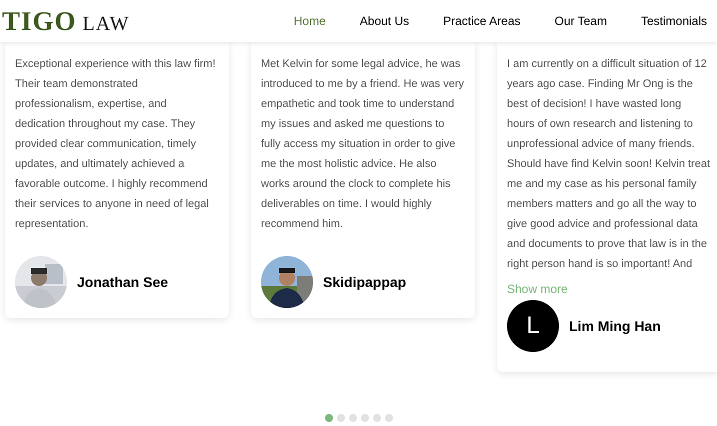 The width and height of the screenshot is (717, 426). Describe the element at coordinates (116, 144) in the screenshot. I see `testimonial-text: Exceptional experience with this law firm! Their team demonstrated professionalism, expertise, and dedication throughout my case. They provided clear communication, timely updates, and ultimately achieved a favorable outcome. I highly recommend their services to anyone in need of legal representation.` at that location.